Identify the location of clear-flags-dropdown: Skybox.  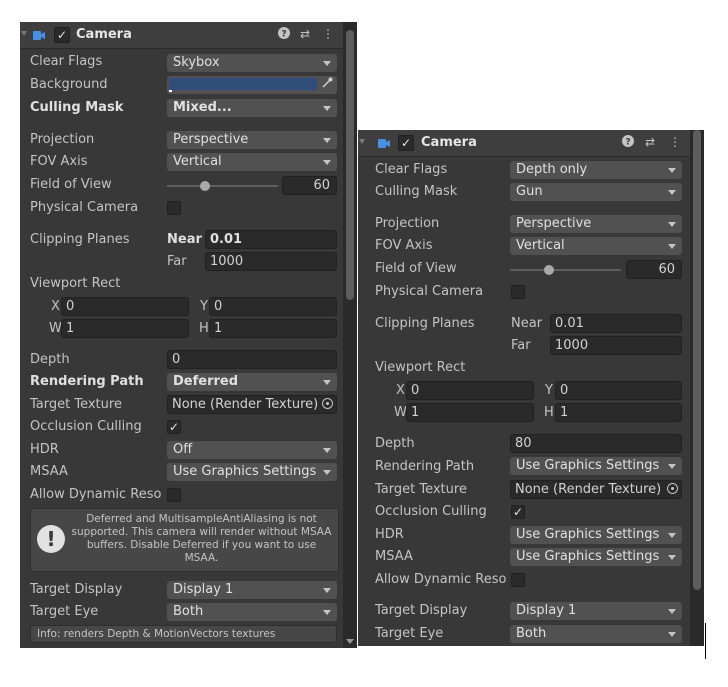
(252, 63).